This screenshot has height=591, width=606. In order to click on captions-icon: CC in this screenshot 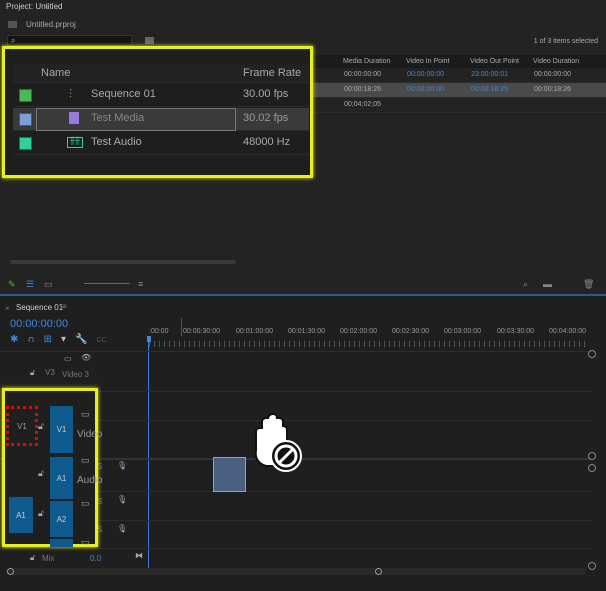, I will do `click(101, 340)`.